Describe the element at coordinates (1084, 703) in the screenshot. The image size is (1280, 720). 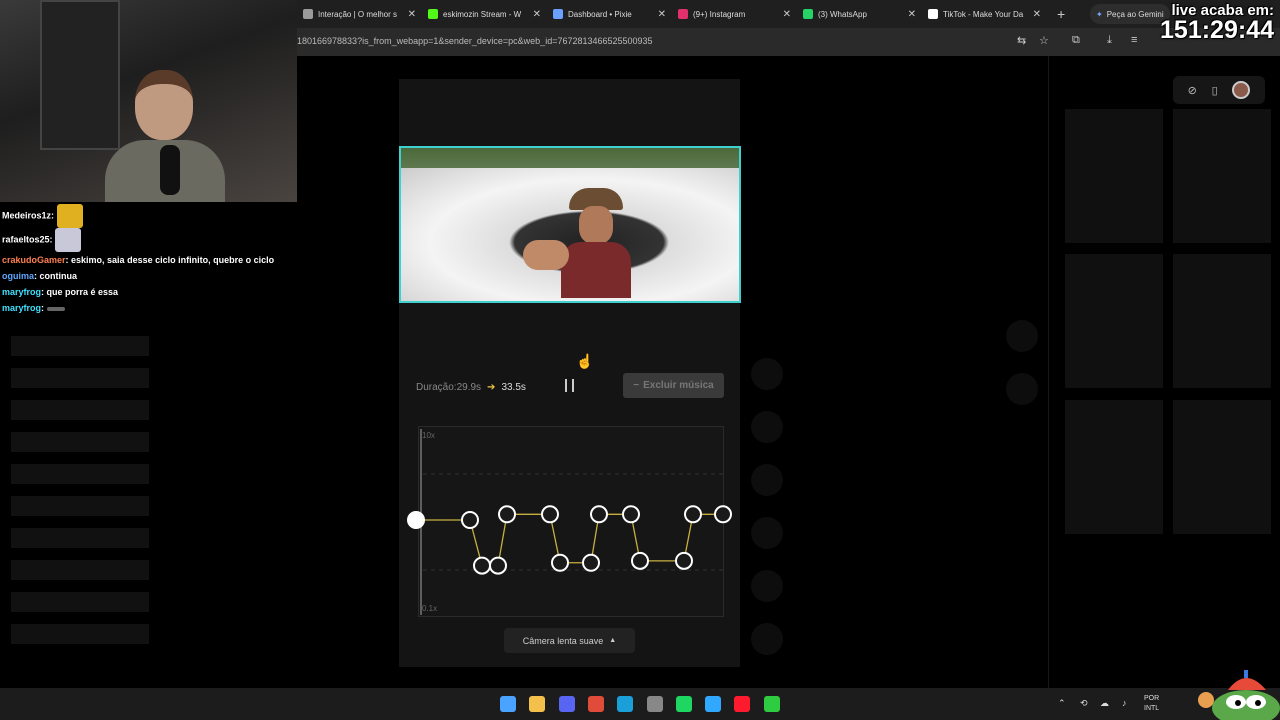
I see `network-icon: ⟲` at that location.